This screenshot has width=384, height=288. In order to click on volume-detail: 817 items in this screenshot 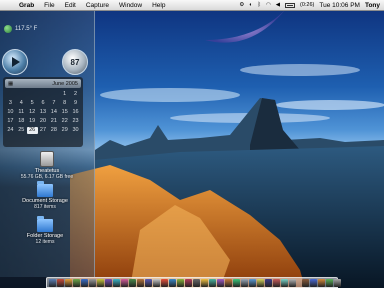, I will do `click(45, 207)`.